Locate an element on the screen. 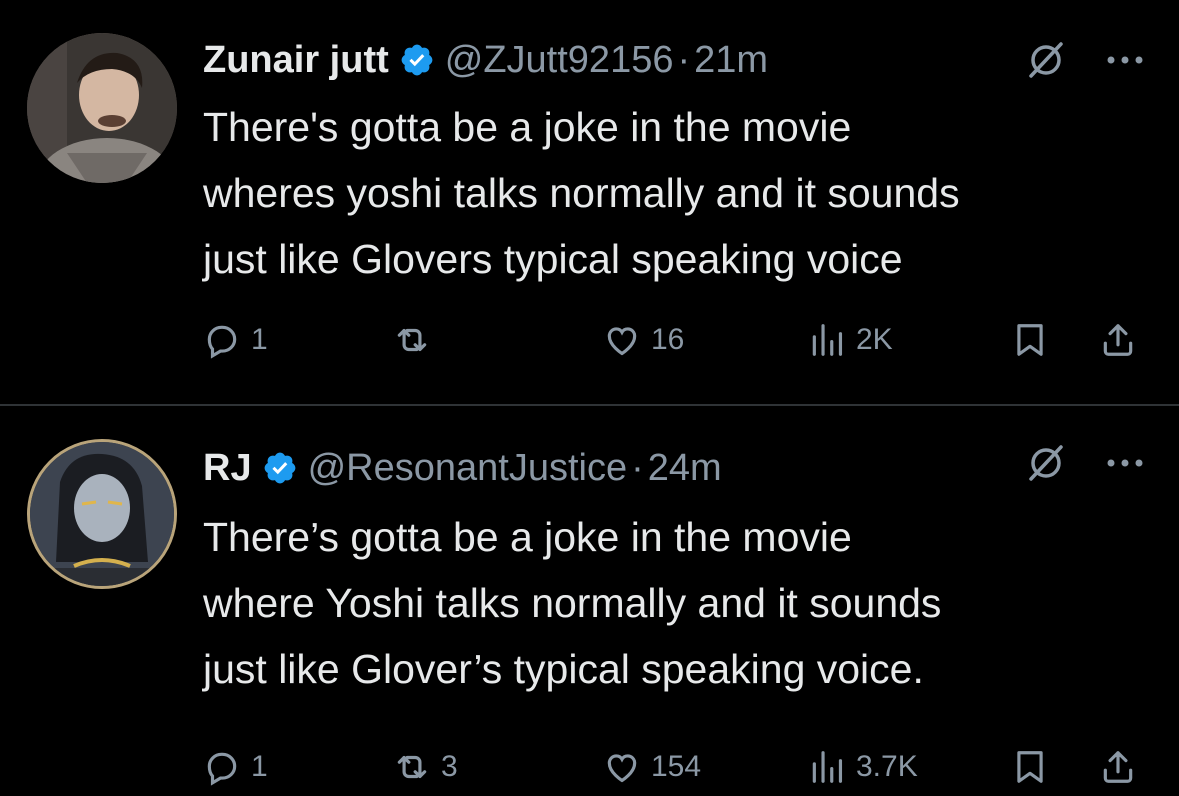 The image size is (1179, 796). display-name: RJ is located at coordinates (227, 468).